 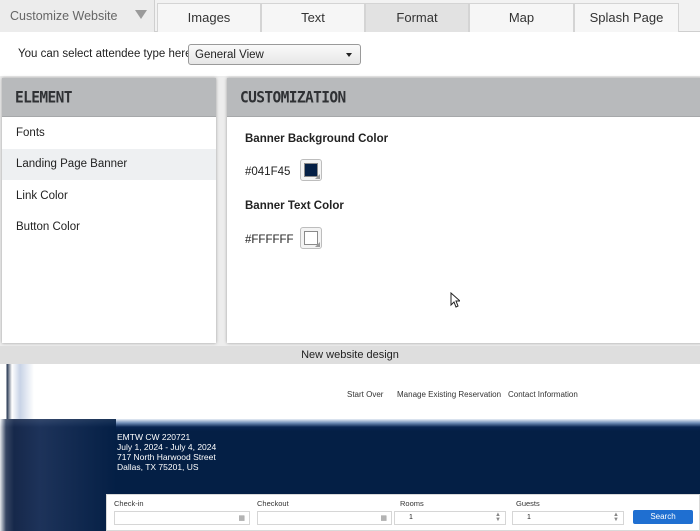 What do you see at coordinates (463, 97) in the screenshot?
I see `customization-panel-header: CUSTOMIZATION` at bounding box center [463, 97].